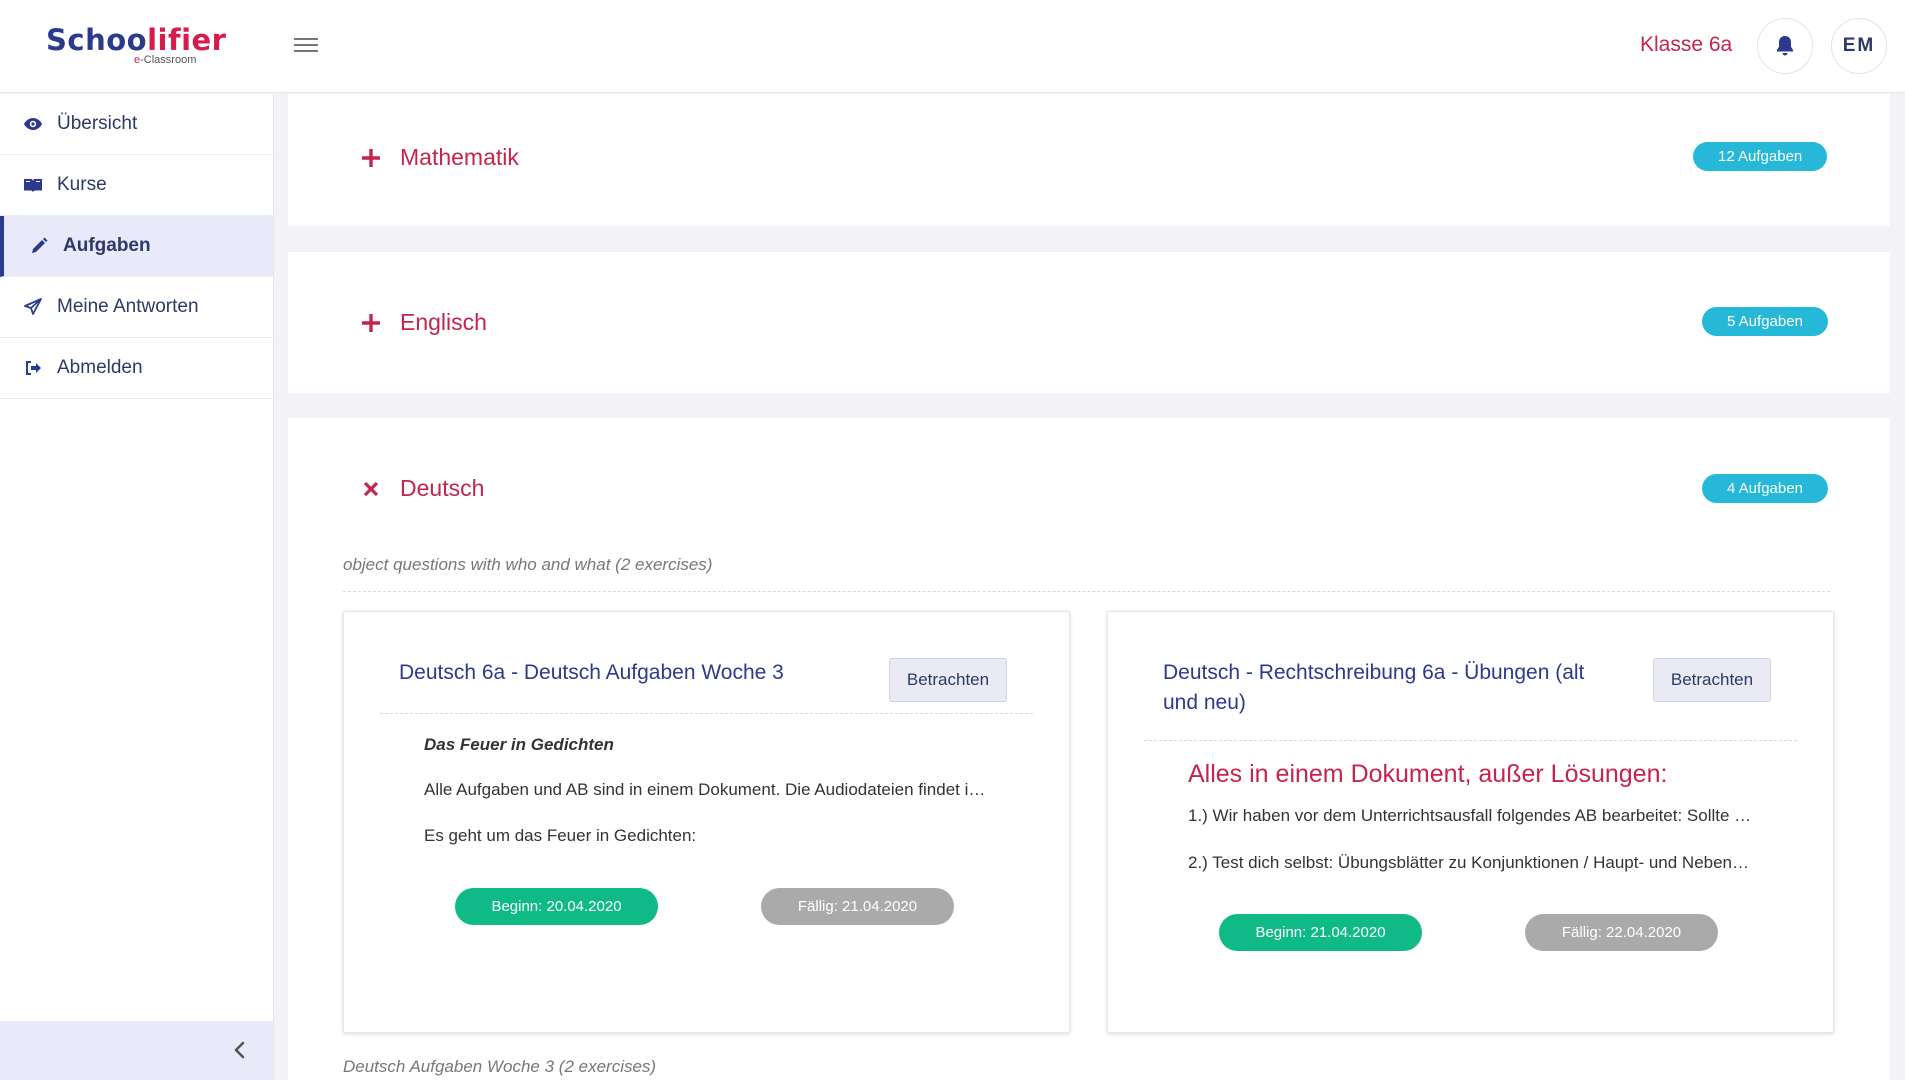 This screenshot has height=1080, width=1905. I want to click on sidebar-item-aufgaben: Aufgaben, so click(136, 246).